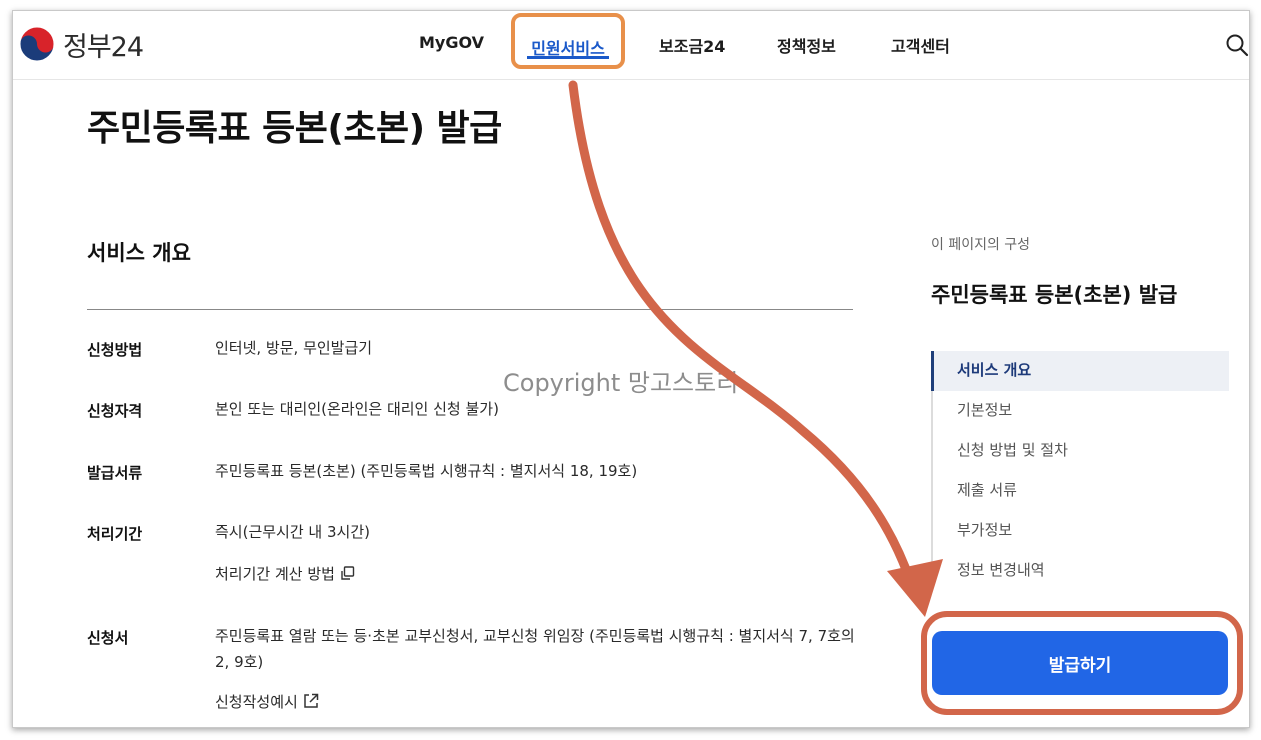 This screenshot has width=1261, height=740. I want to click on search-icon, so click(1237, 45).